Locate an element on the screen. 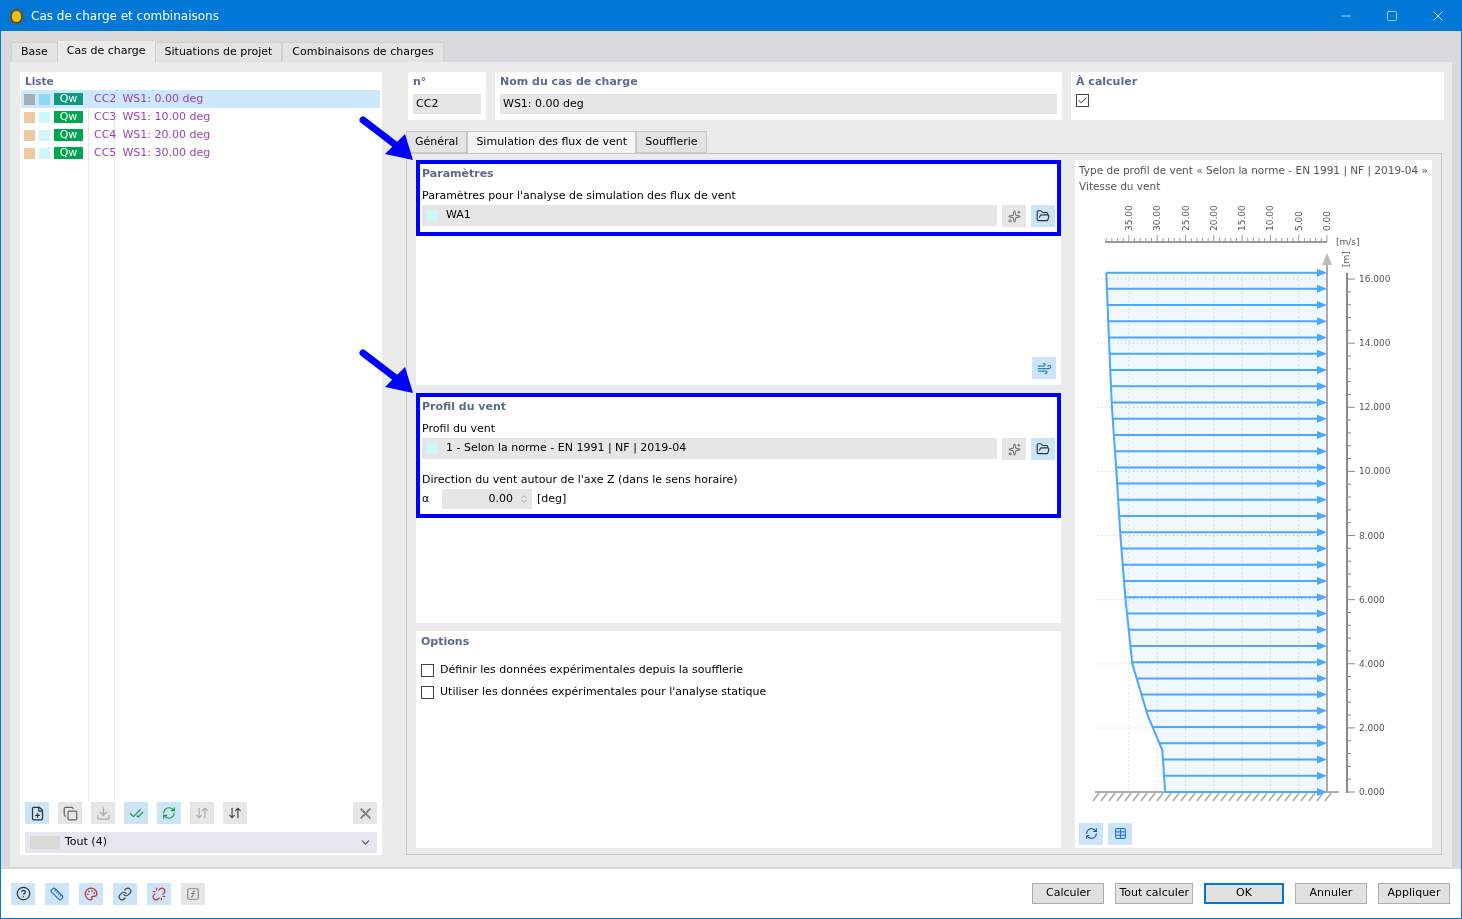 The image size is (1462, 919). new-item-button is located at coordinates (37, 813).